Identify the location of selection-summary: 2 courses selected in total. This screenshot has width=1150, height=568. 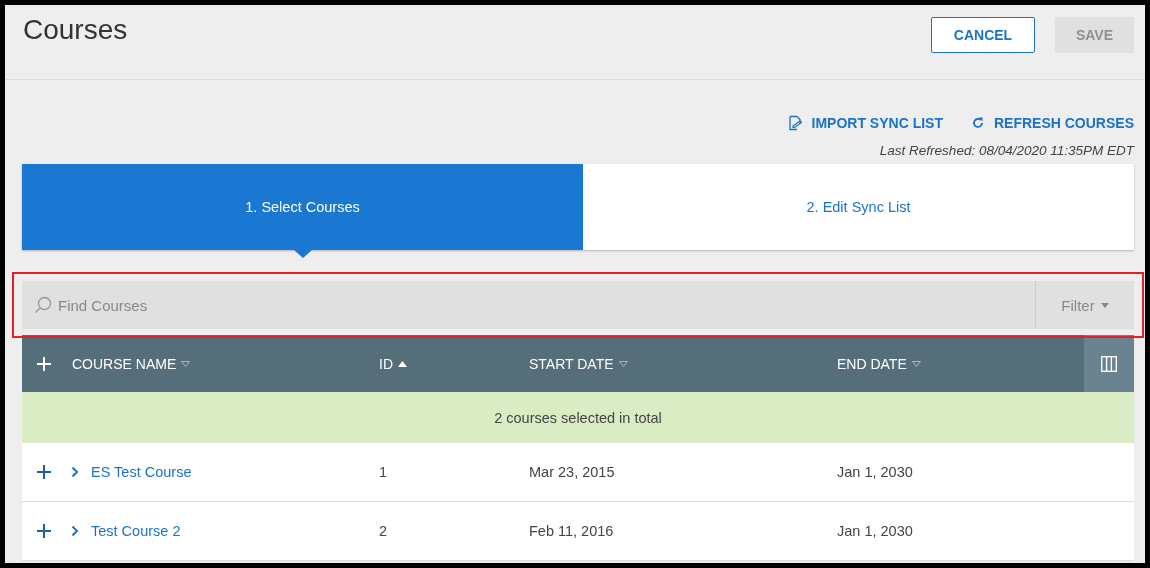
(578, 417).